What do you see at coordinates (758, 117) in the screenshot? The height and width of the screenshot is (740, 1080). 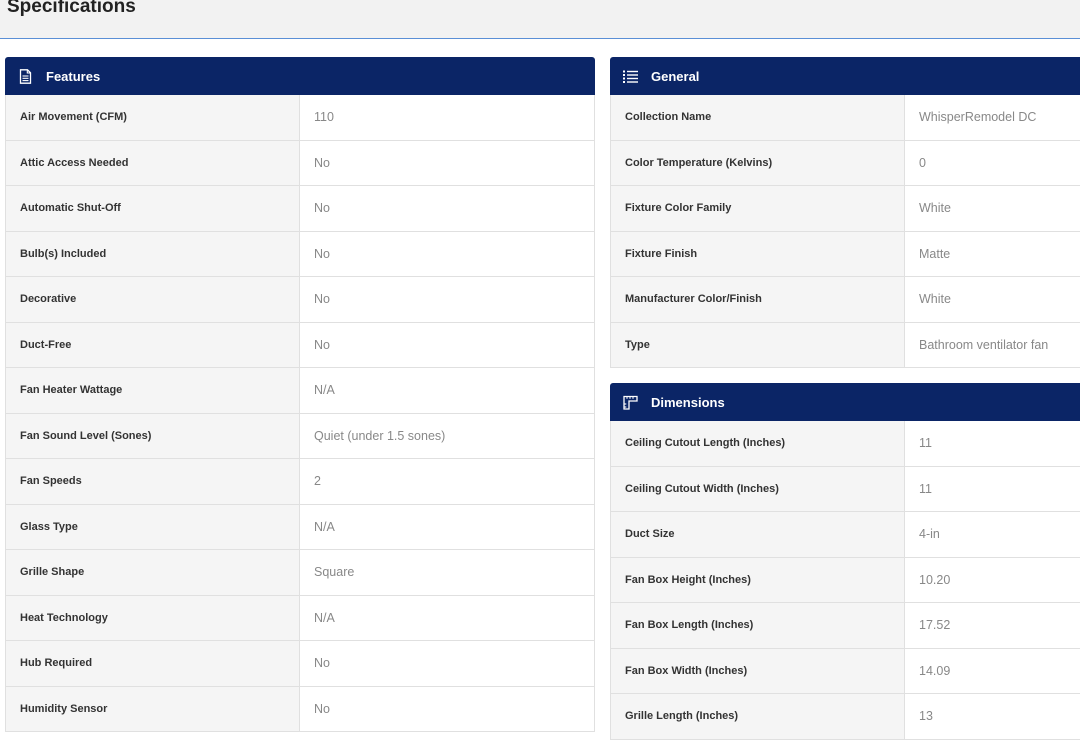 I see `spec-label: Collection Name` at bounding box center [758, 117].